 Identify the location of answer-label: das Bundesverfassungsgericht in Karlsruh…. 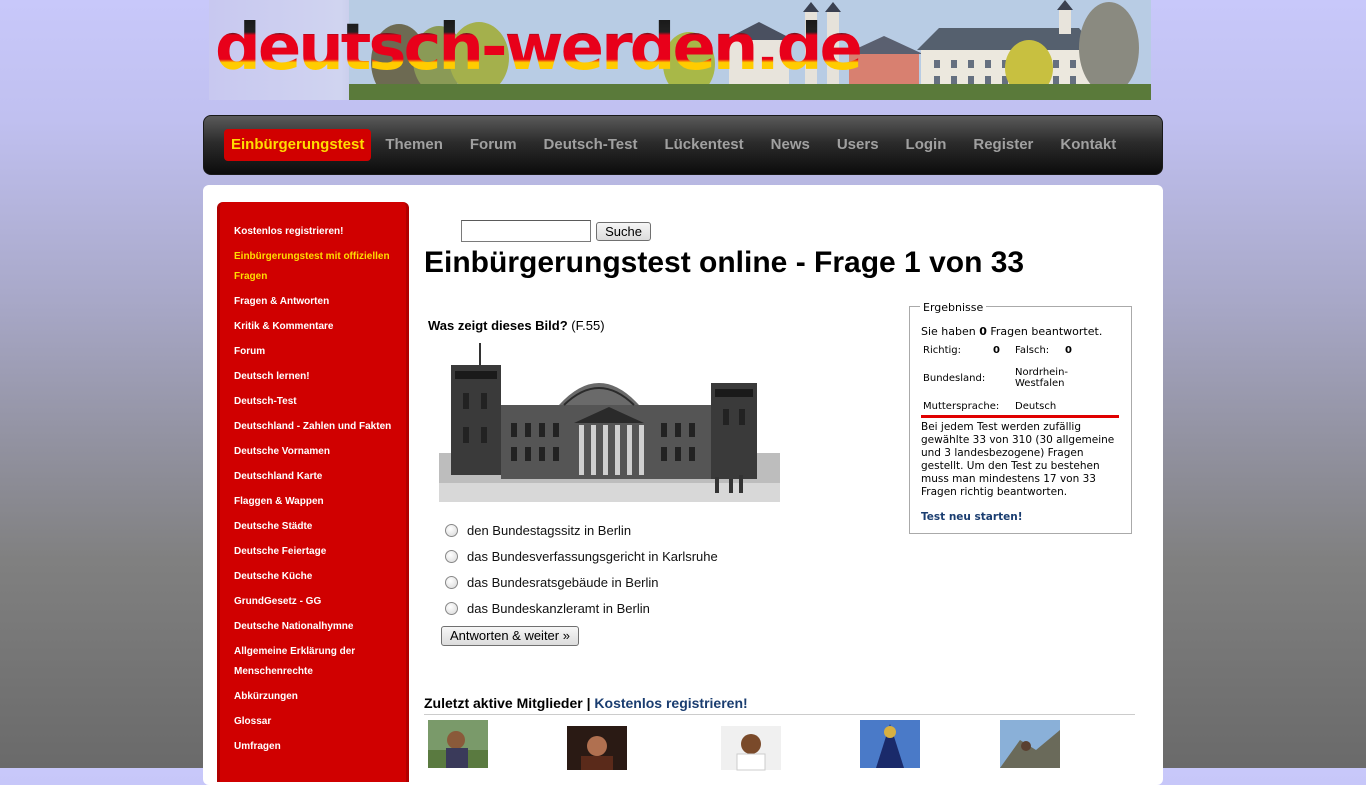
(592, 556).